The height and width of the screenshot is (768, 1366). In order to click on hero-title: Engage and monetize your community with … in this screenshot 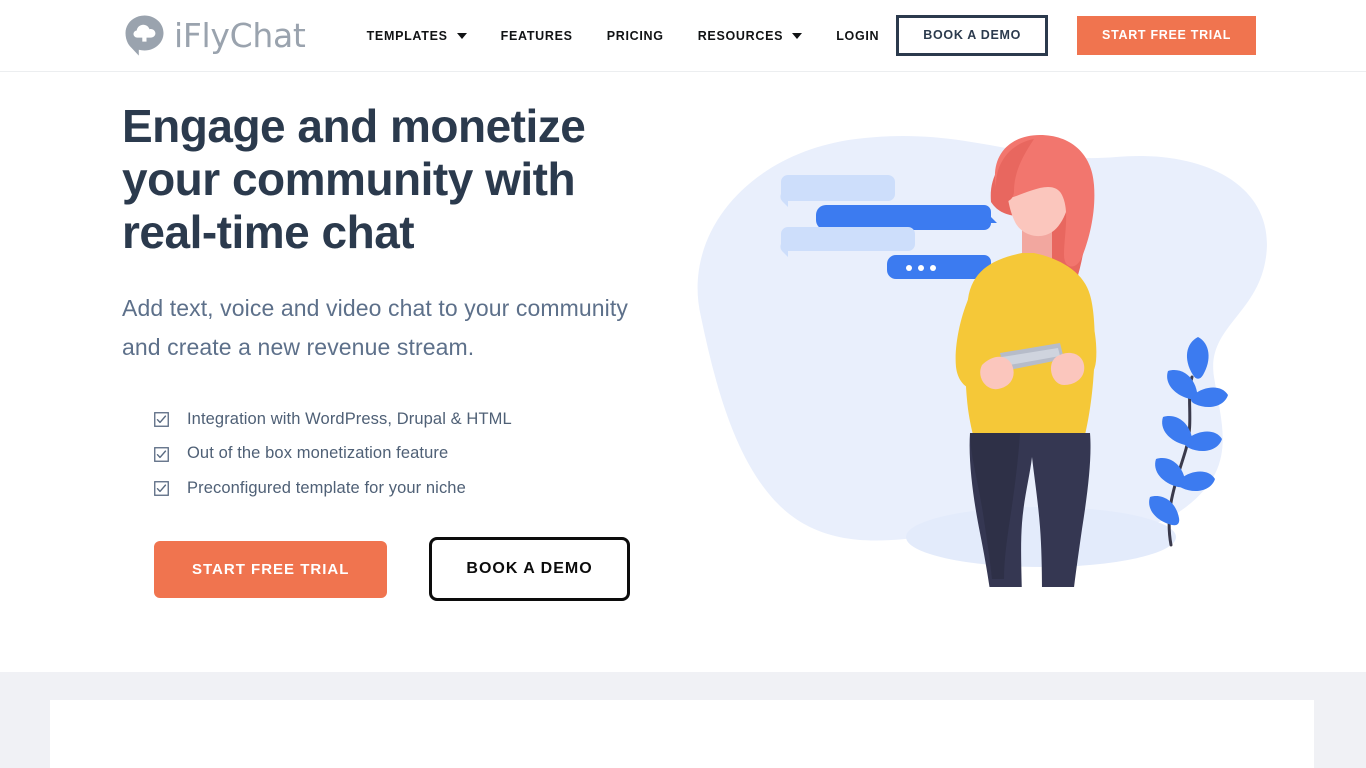, I will do `click(354, 179)`.